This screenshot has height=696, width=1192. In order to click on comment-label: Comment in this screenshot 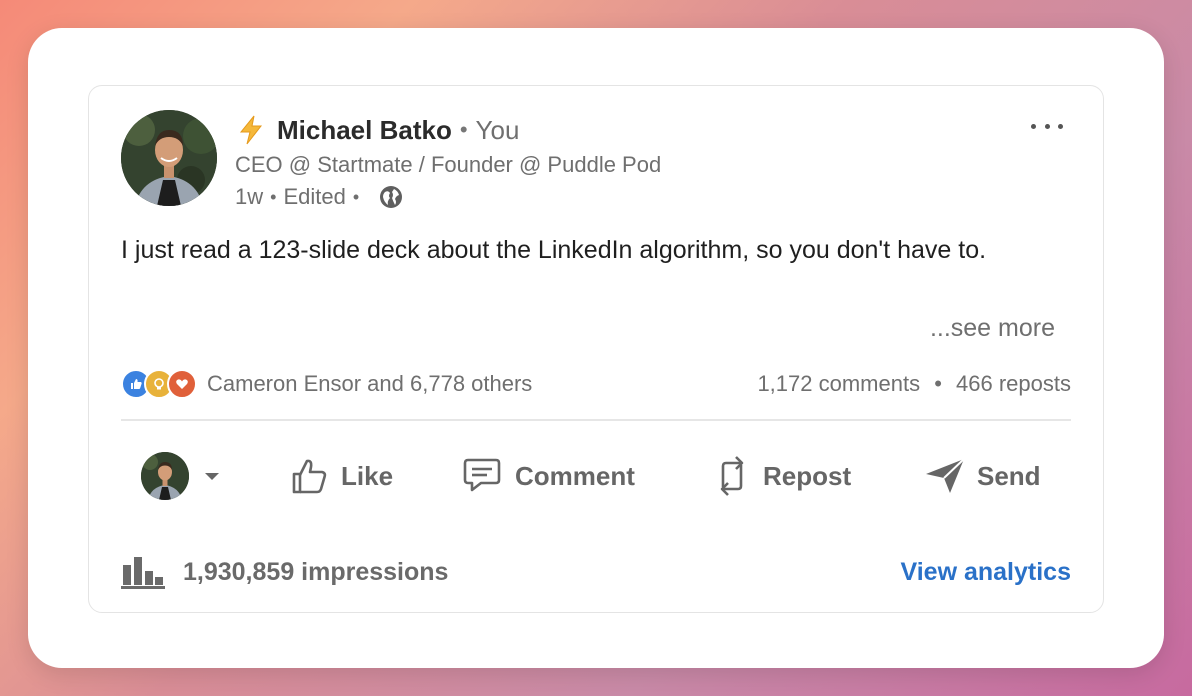, I will do `click(575, 475)`.